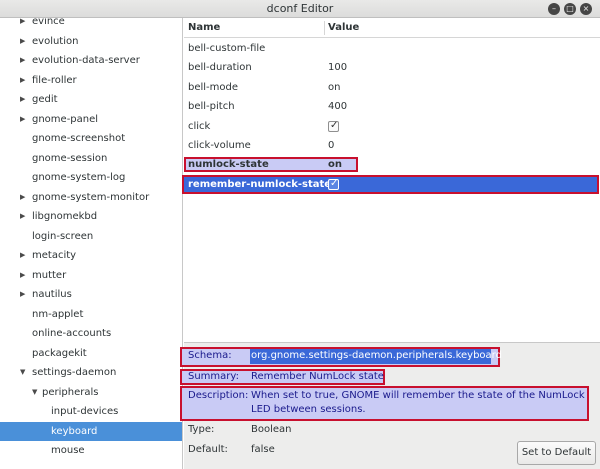 The width and height of the screenshot is (600, 469). Describe the element at coordinates (74, 431) in the screenshot. I see `tree-item-label: keyboard` at that location.